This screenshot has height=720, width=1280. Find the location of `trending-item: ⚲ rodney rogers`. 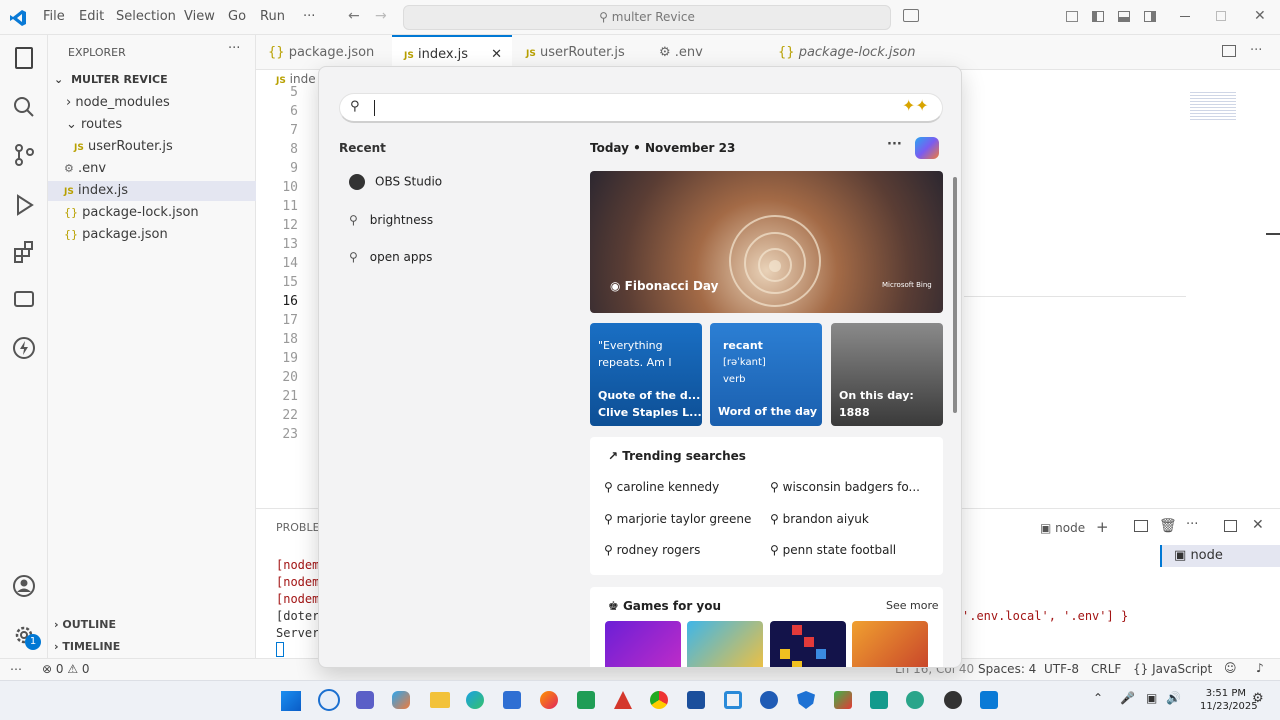

trending-item: ⚲ rodney rogers is located at coordinates (681, 550).